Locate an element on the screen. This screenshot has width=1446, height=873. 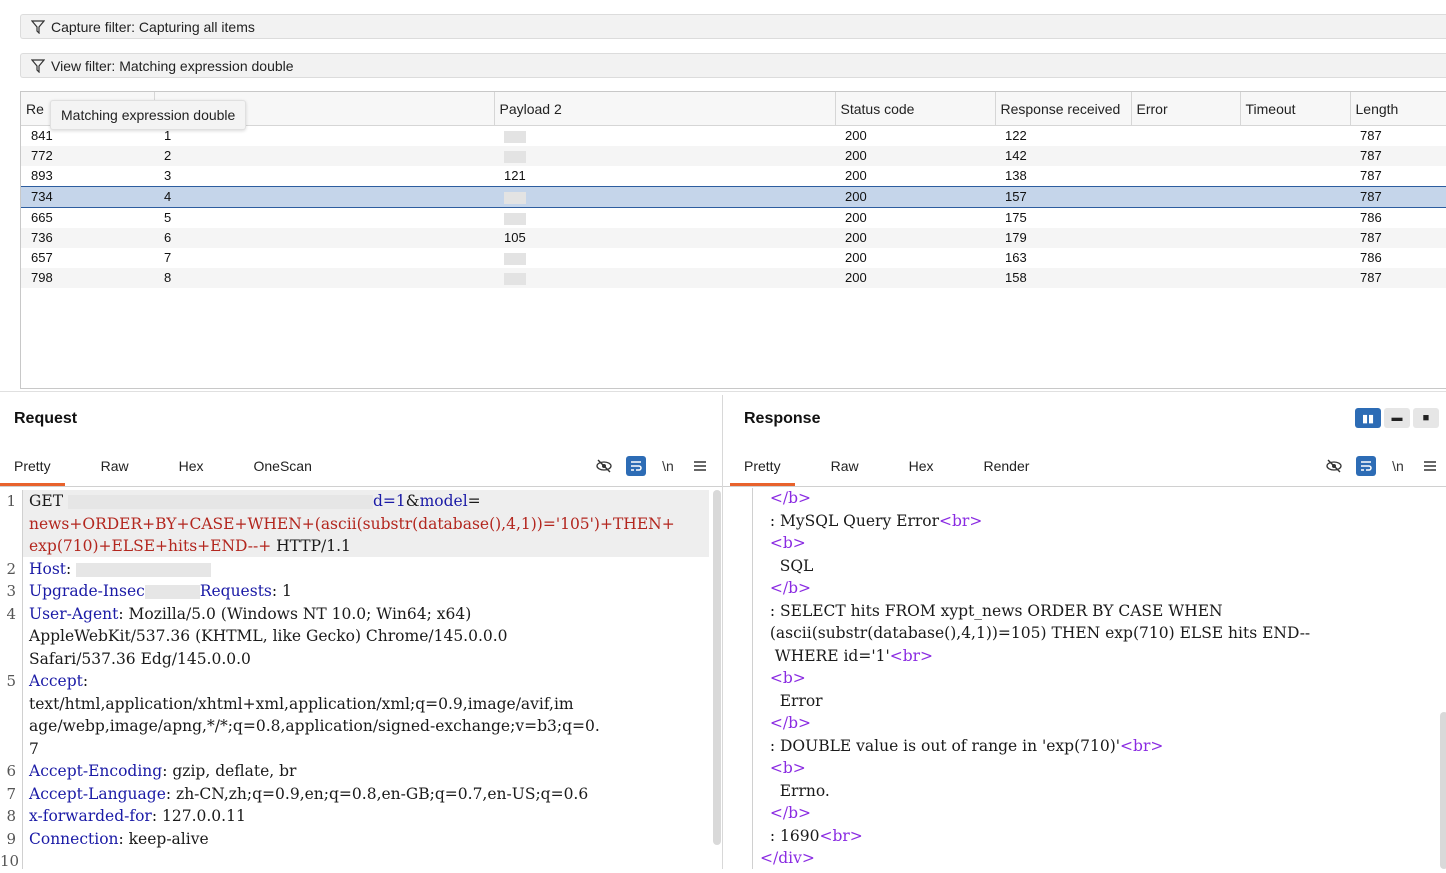
cell-received: 122 is located at coordinates (1016, 135).